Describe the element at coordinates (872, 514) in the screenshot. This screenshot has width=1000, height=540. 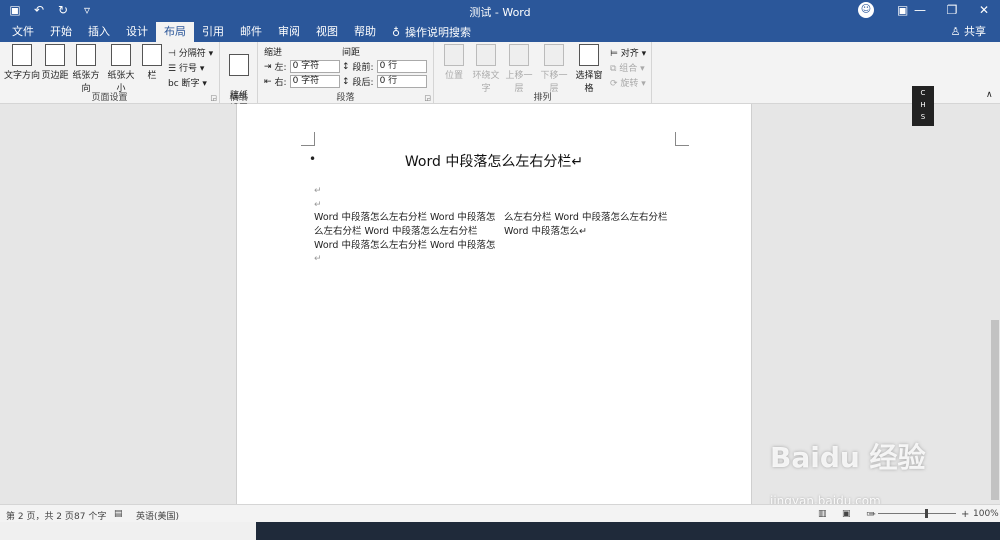
I see `zoom-out-button: −` at that location.